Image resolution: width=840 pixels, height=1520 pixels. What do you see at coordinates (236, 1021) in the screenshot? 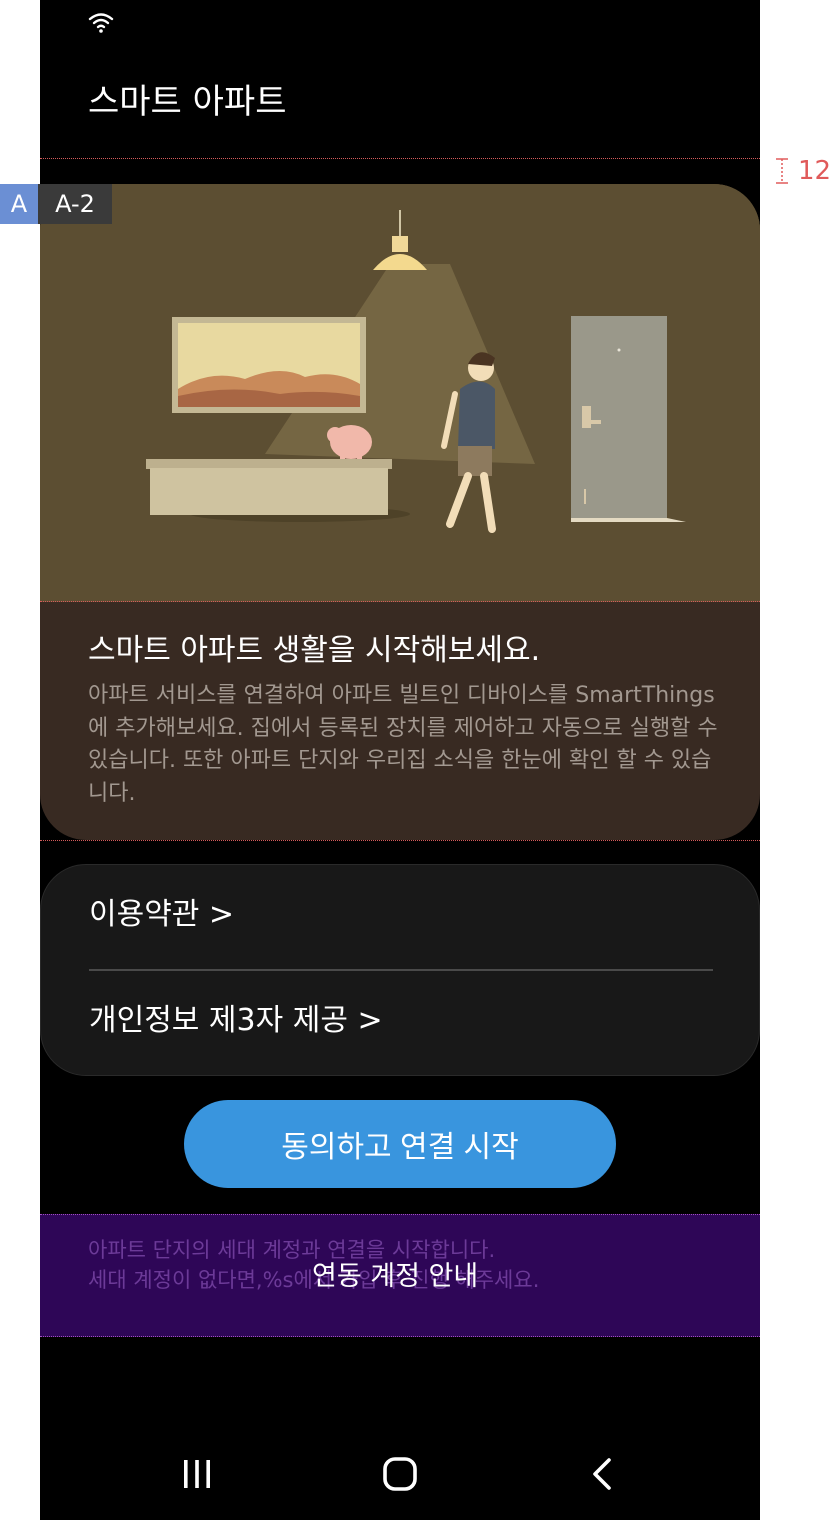
I see `third-party-privacy-link: 개인정보 제3자 제공 >` at bounding box center [236, 1021].